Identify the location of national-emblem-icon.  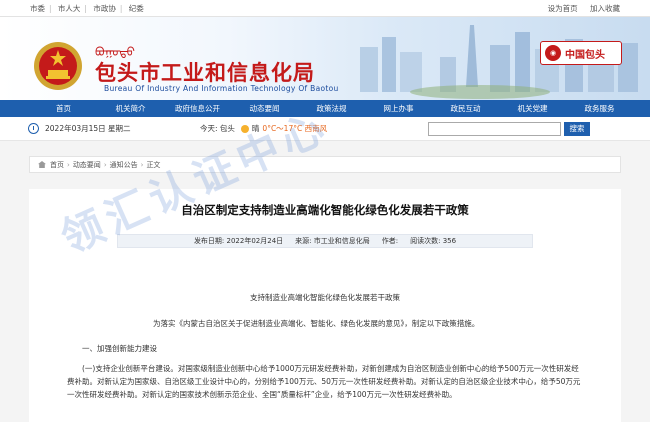
(58, 66).